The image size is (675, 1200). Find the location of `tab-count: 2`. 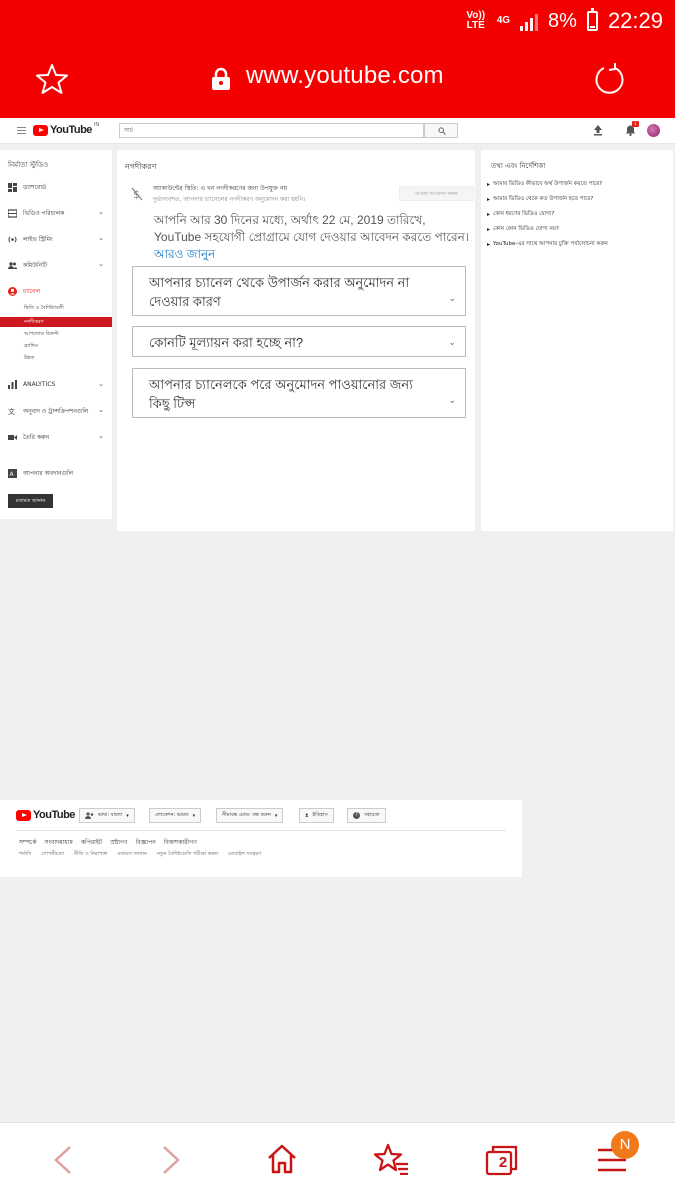

tab-count: 2 is located at coordinates (503, 1162).